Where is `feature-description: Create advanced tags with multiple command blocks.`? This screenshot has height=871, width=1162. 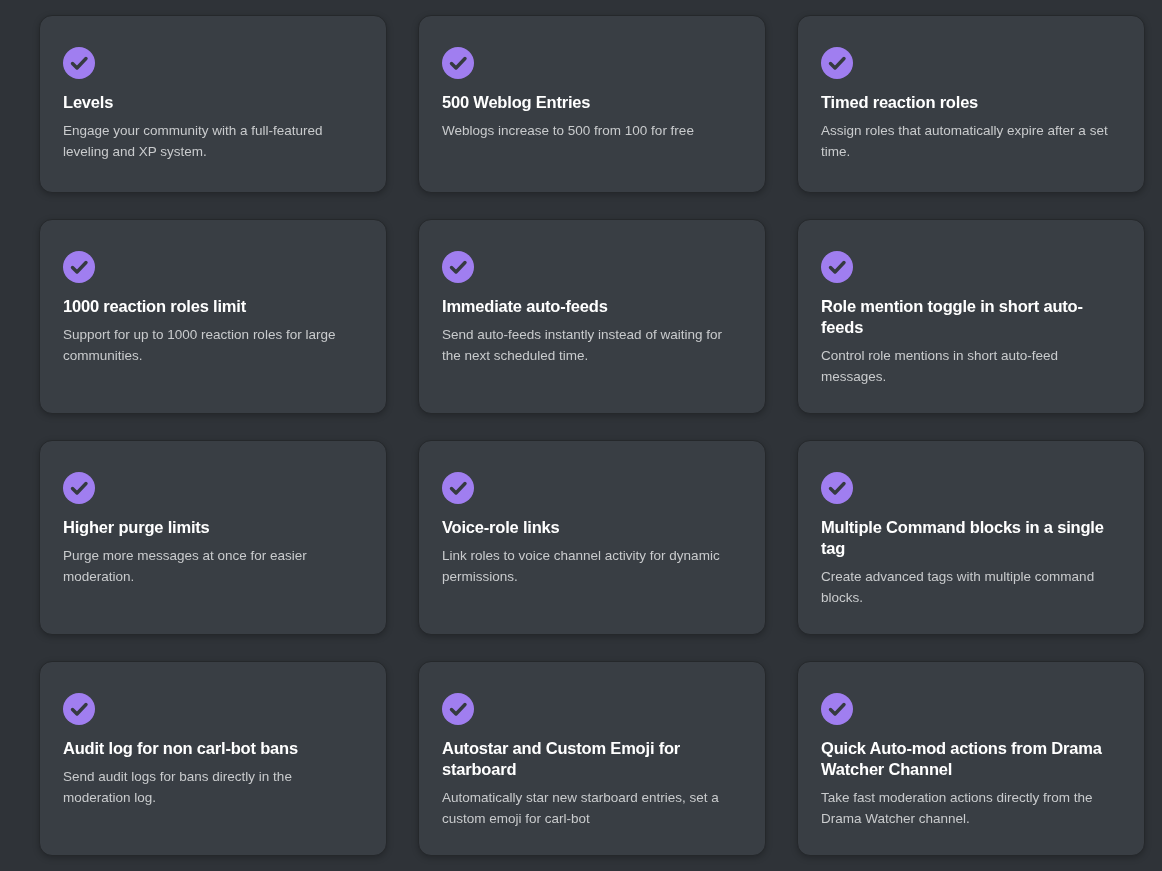 feature-description: Create advanced tags with multiple command blocks. is located at coordinates (958, 587).